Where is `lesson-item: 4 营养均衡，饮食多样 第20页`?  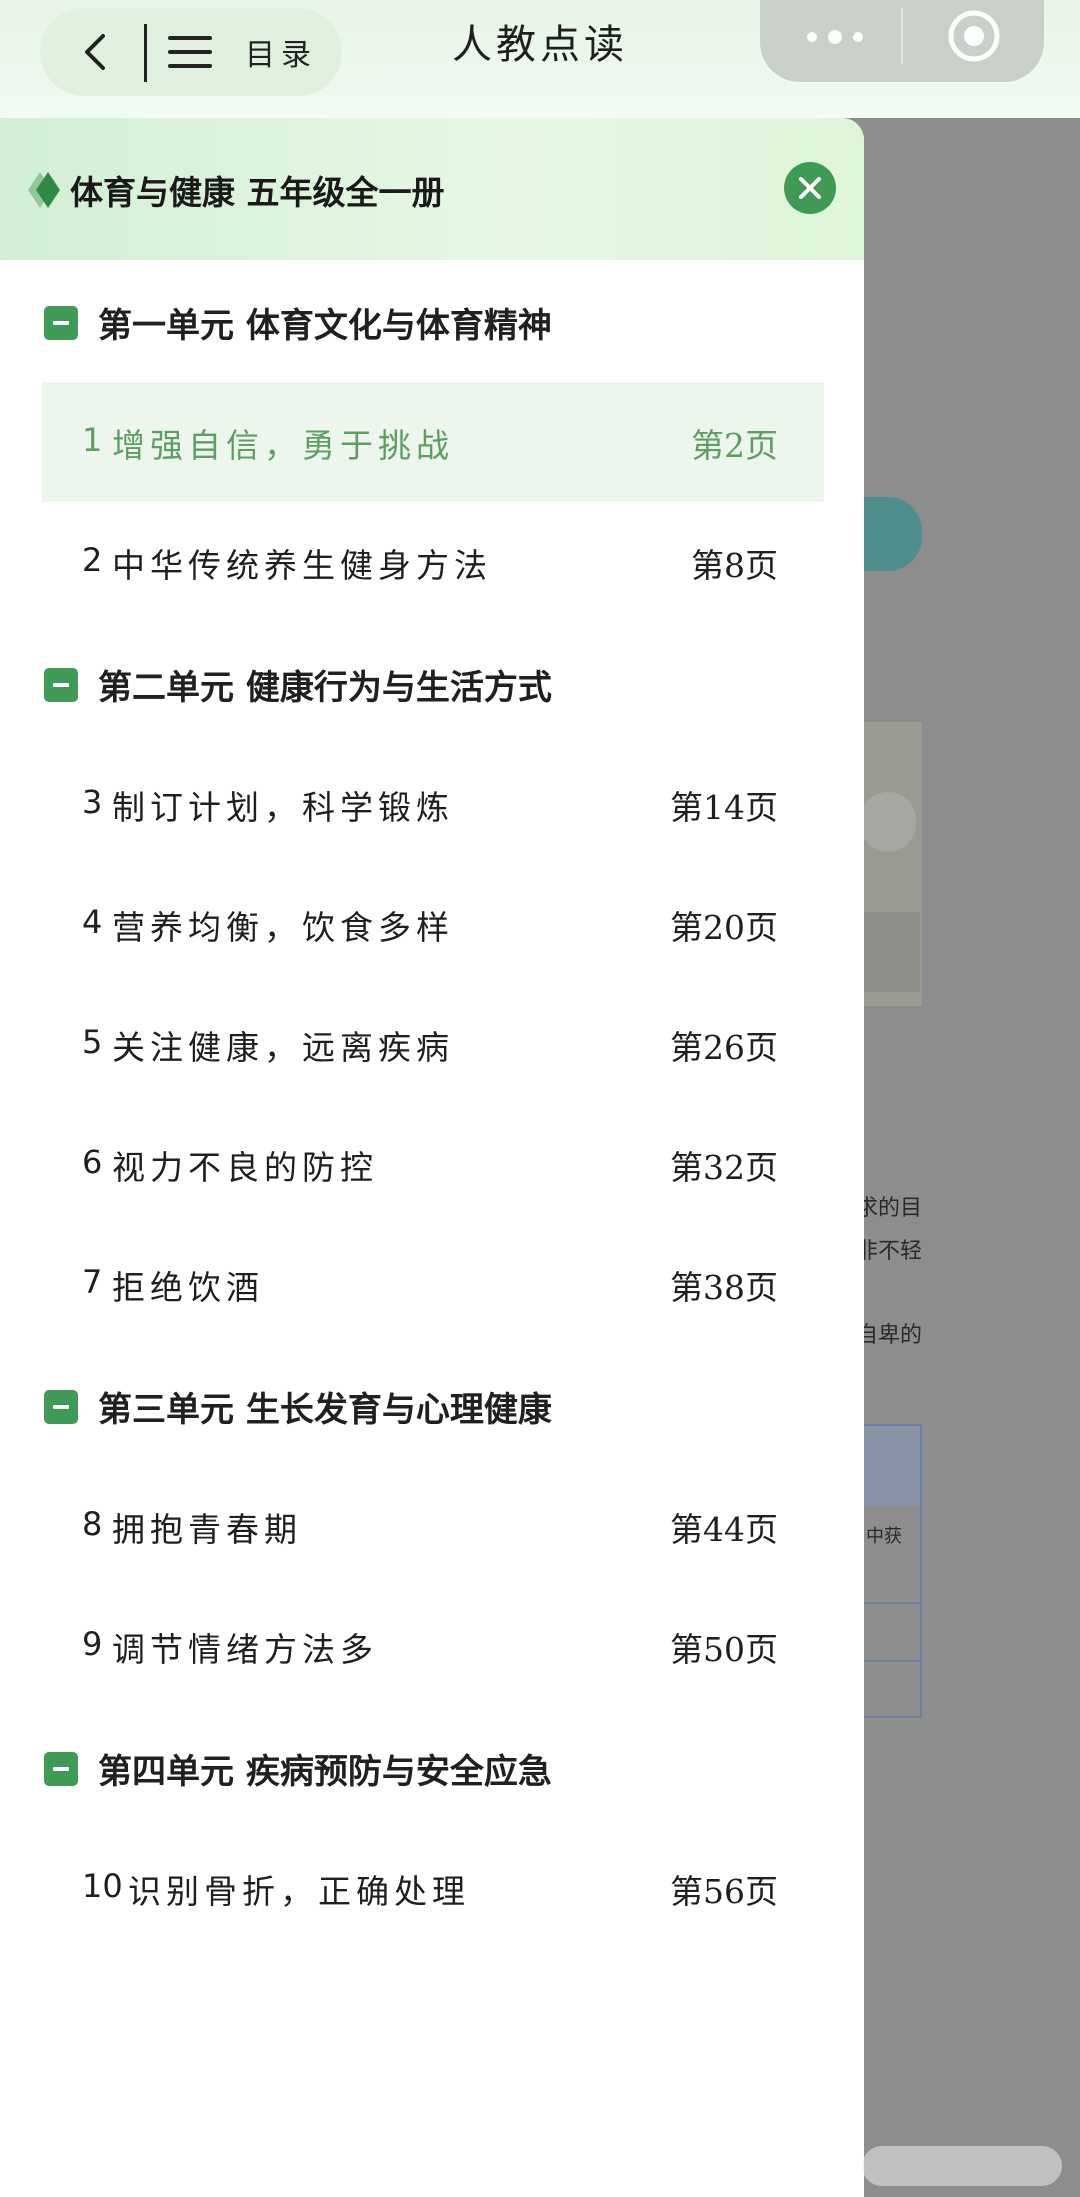
lesson-item: 4 营养均衡，饮食多样 第20页 is located at coordinates (433, 924).